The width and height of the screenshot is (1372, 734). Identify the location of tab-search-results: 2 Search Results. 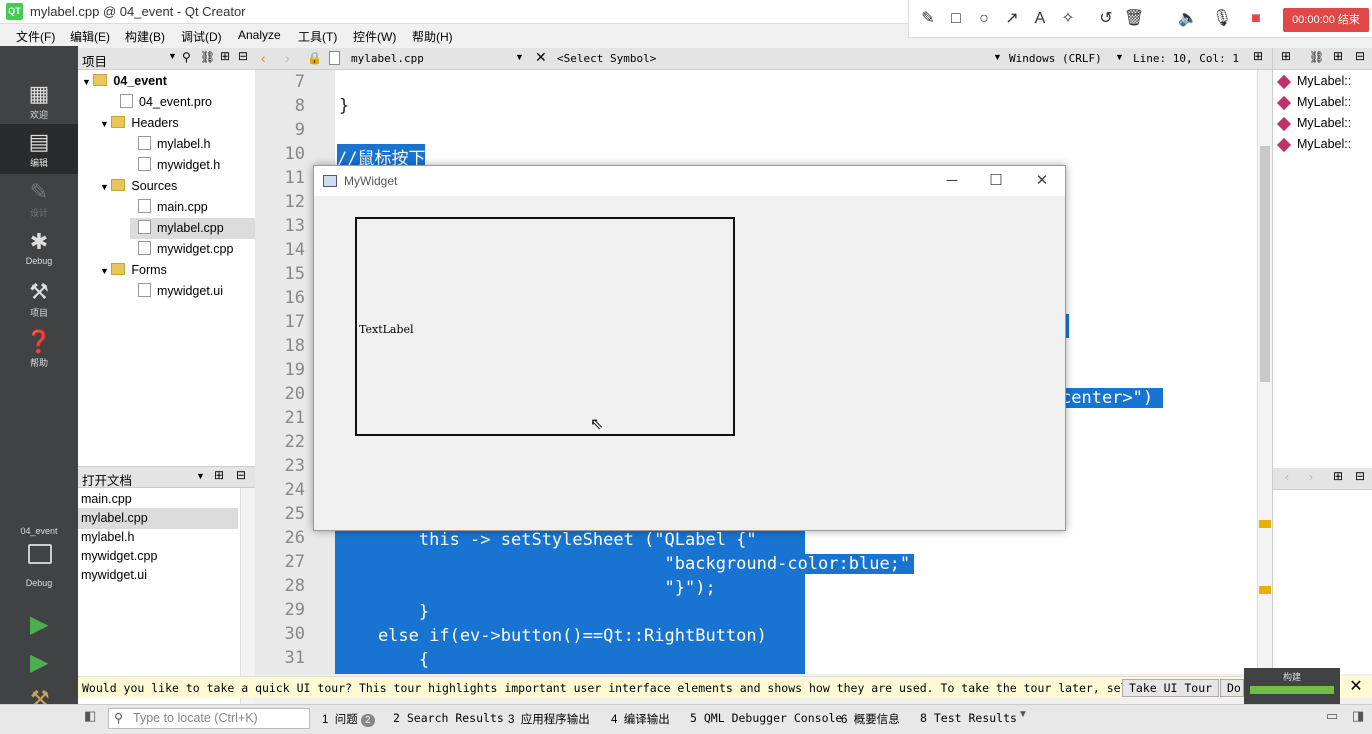
(448, 718).